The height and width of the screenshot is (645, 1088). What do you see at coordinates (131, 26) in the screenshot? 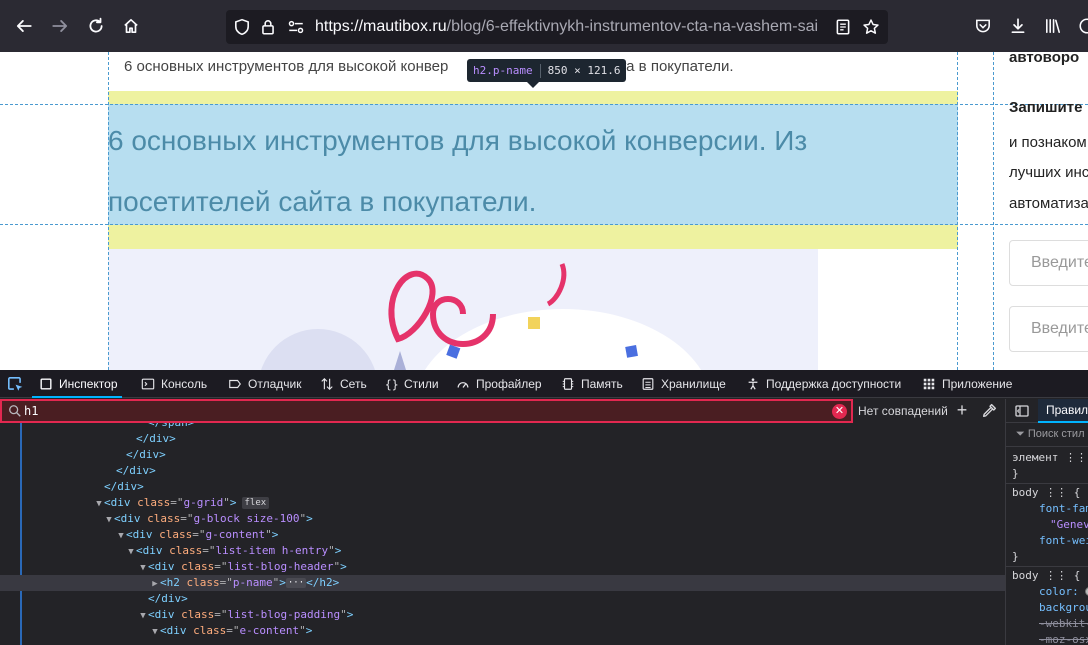
I see `home-button` at bounding box center [131, 26].